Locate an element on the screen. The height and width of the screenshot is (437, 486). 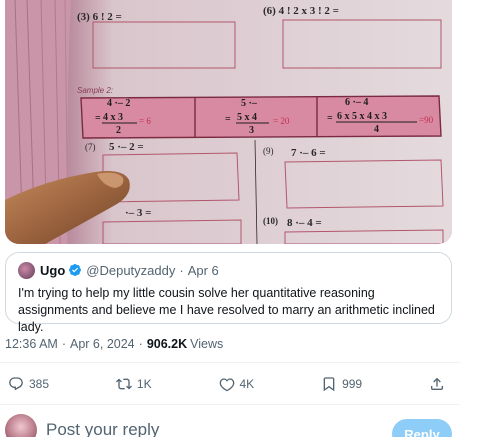
views-label: Views is located at coordinates (207, 344).